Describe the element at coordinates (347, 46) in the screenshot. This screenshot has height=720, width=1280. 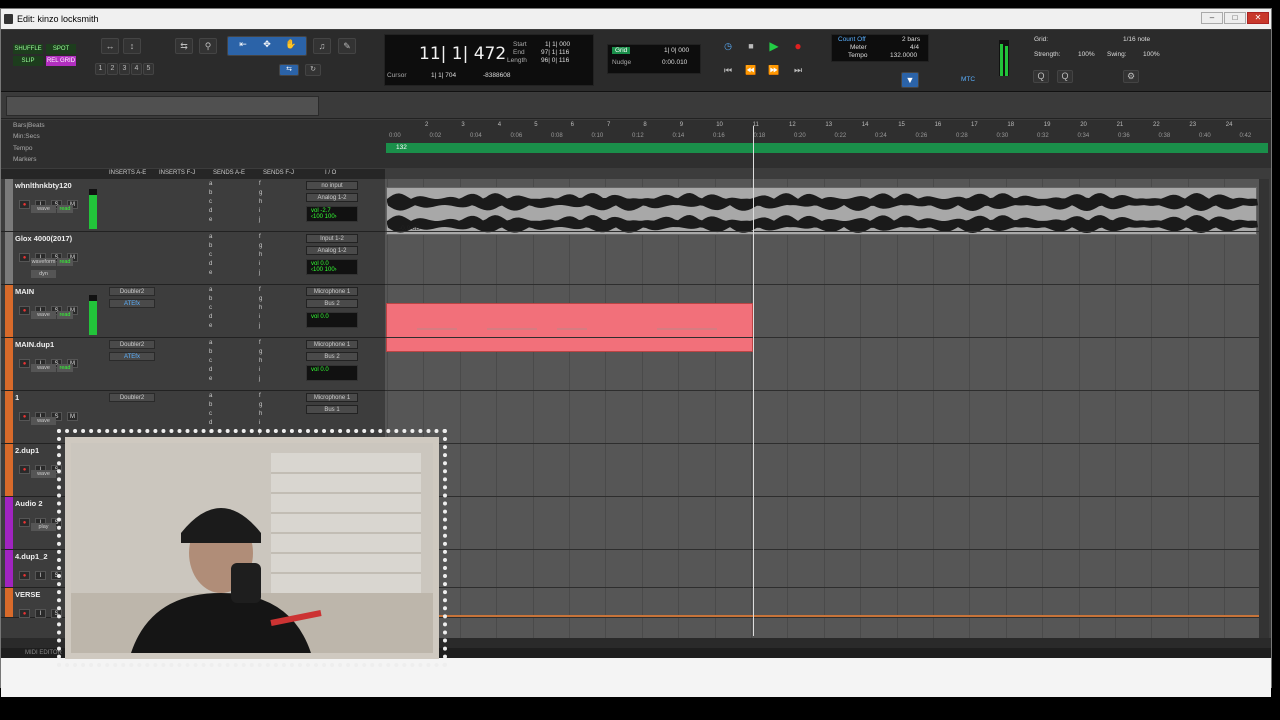
I see `pencil-tool-icon: ✎` at that location.